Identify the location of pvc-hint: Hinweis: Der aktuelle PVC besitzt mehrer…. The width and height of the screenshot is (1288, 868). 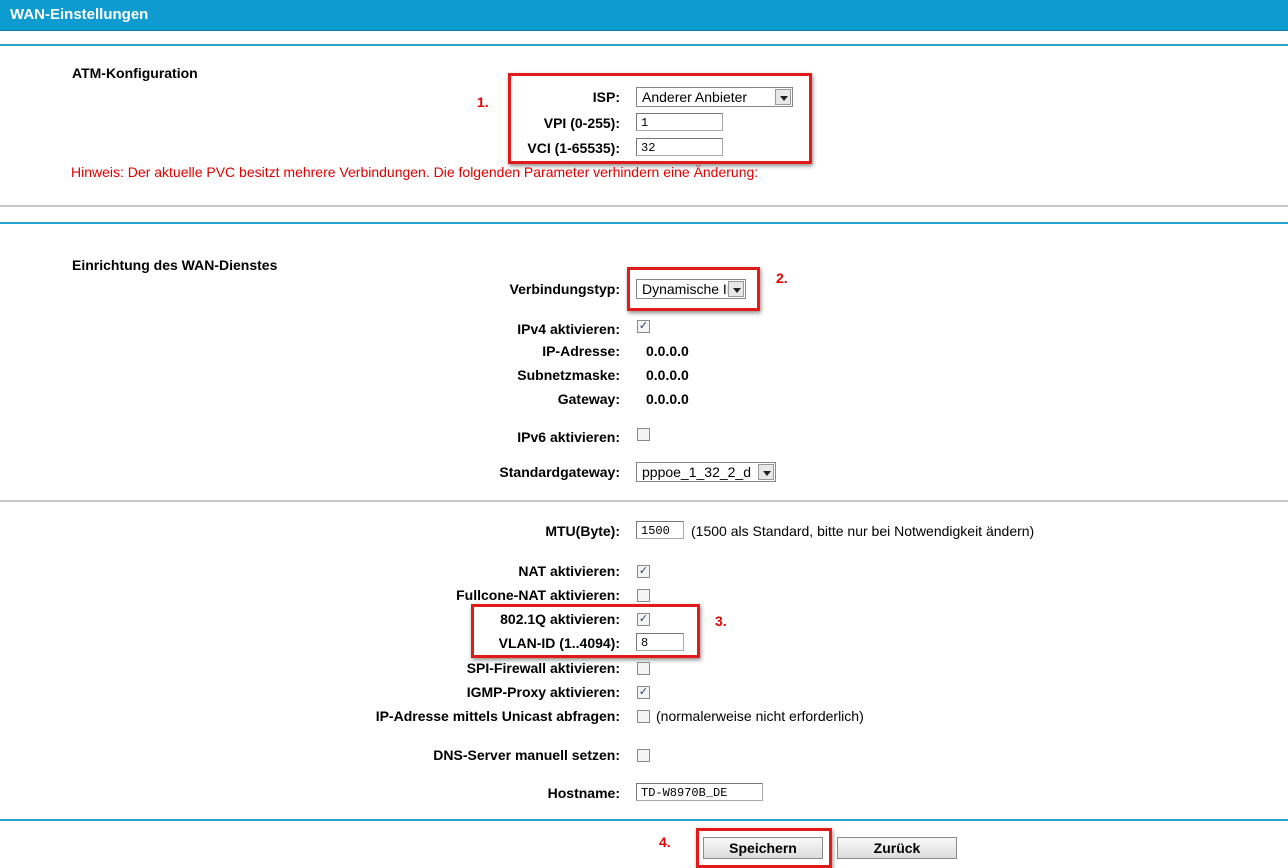
(415, 172).